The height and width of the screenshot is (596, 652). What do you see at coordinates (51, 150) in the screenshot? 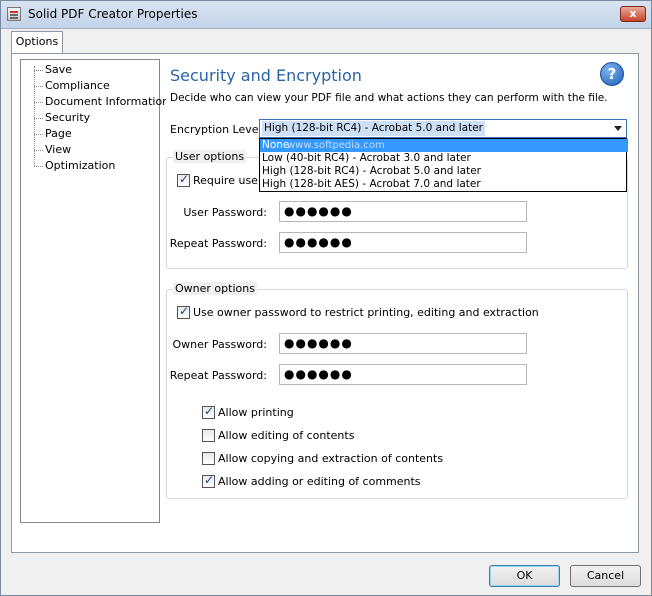
I see `tree-item-view: View` at bounding box center [51, 150].